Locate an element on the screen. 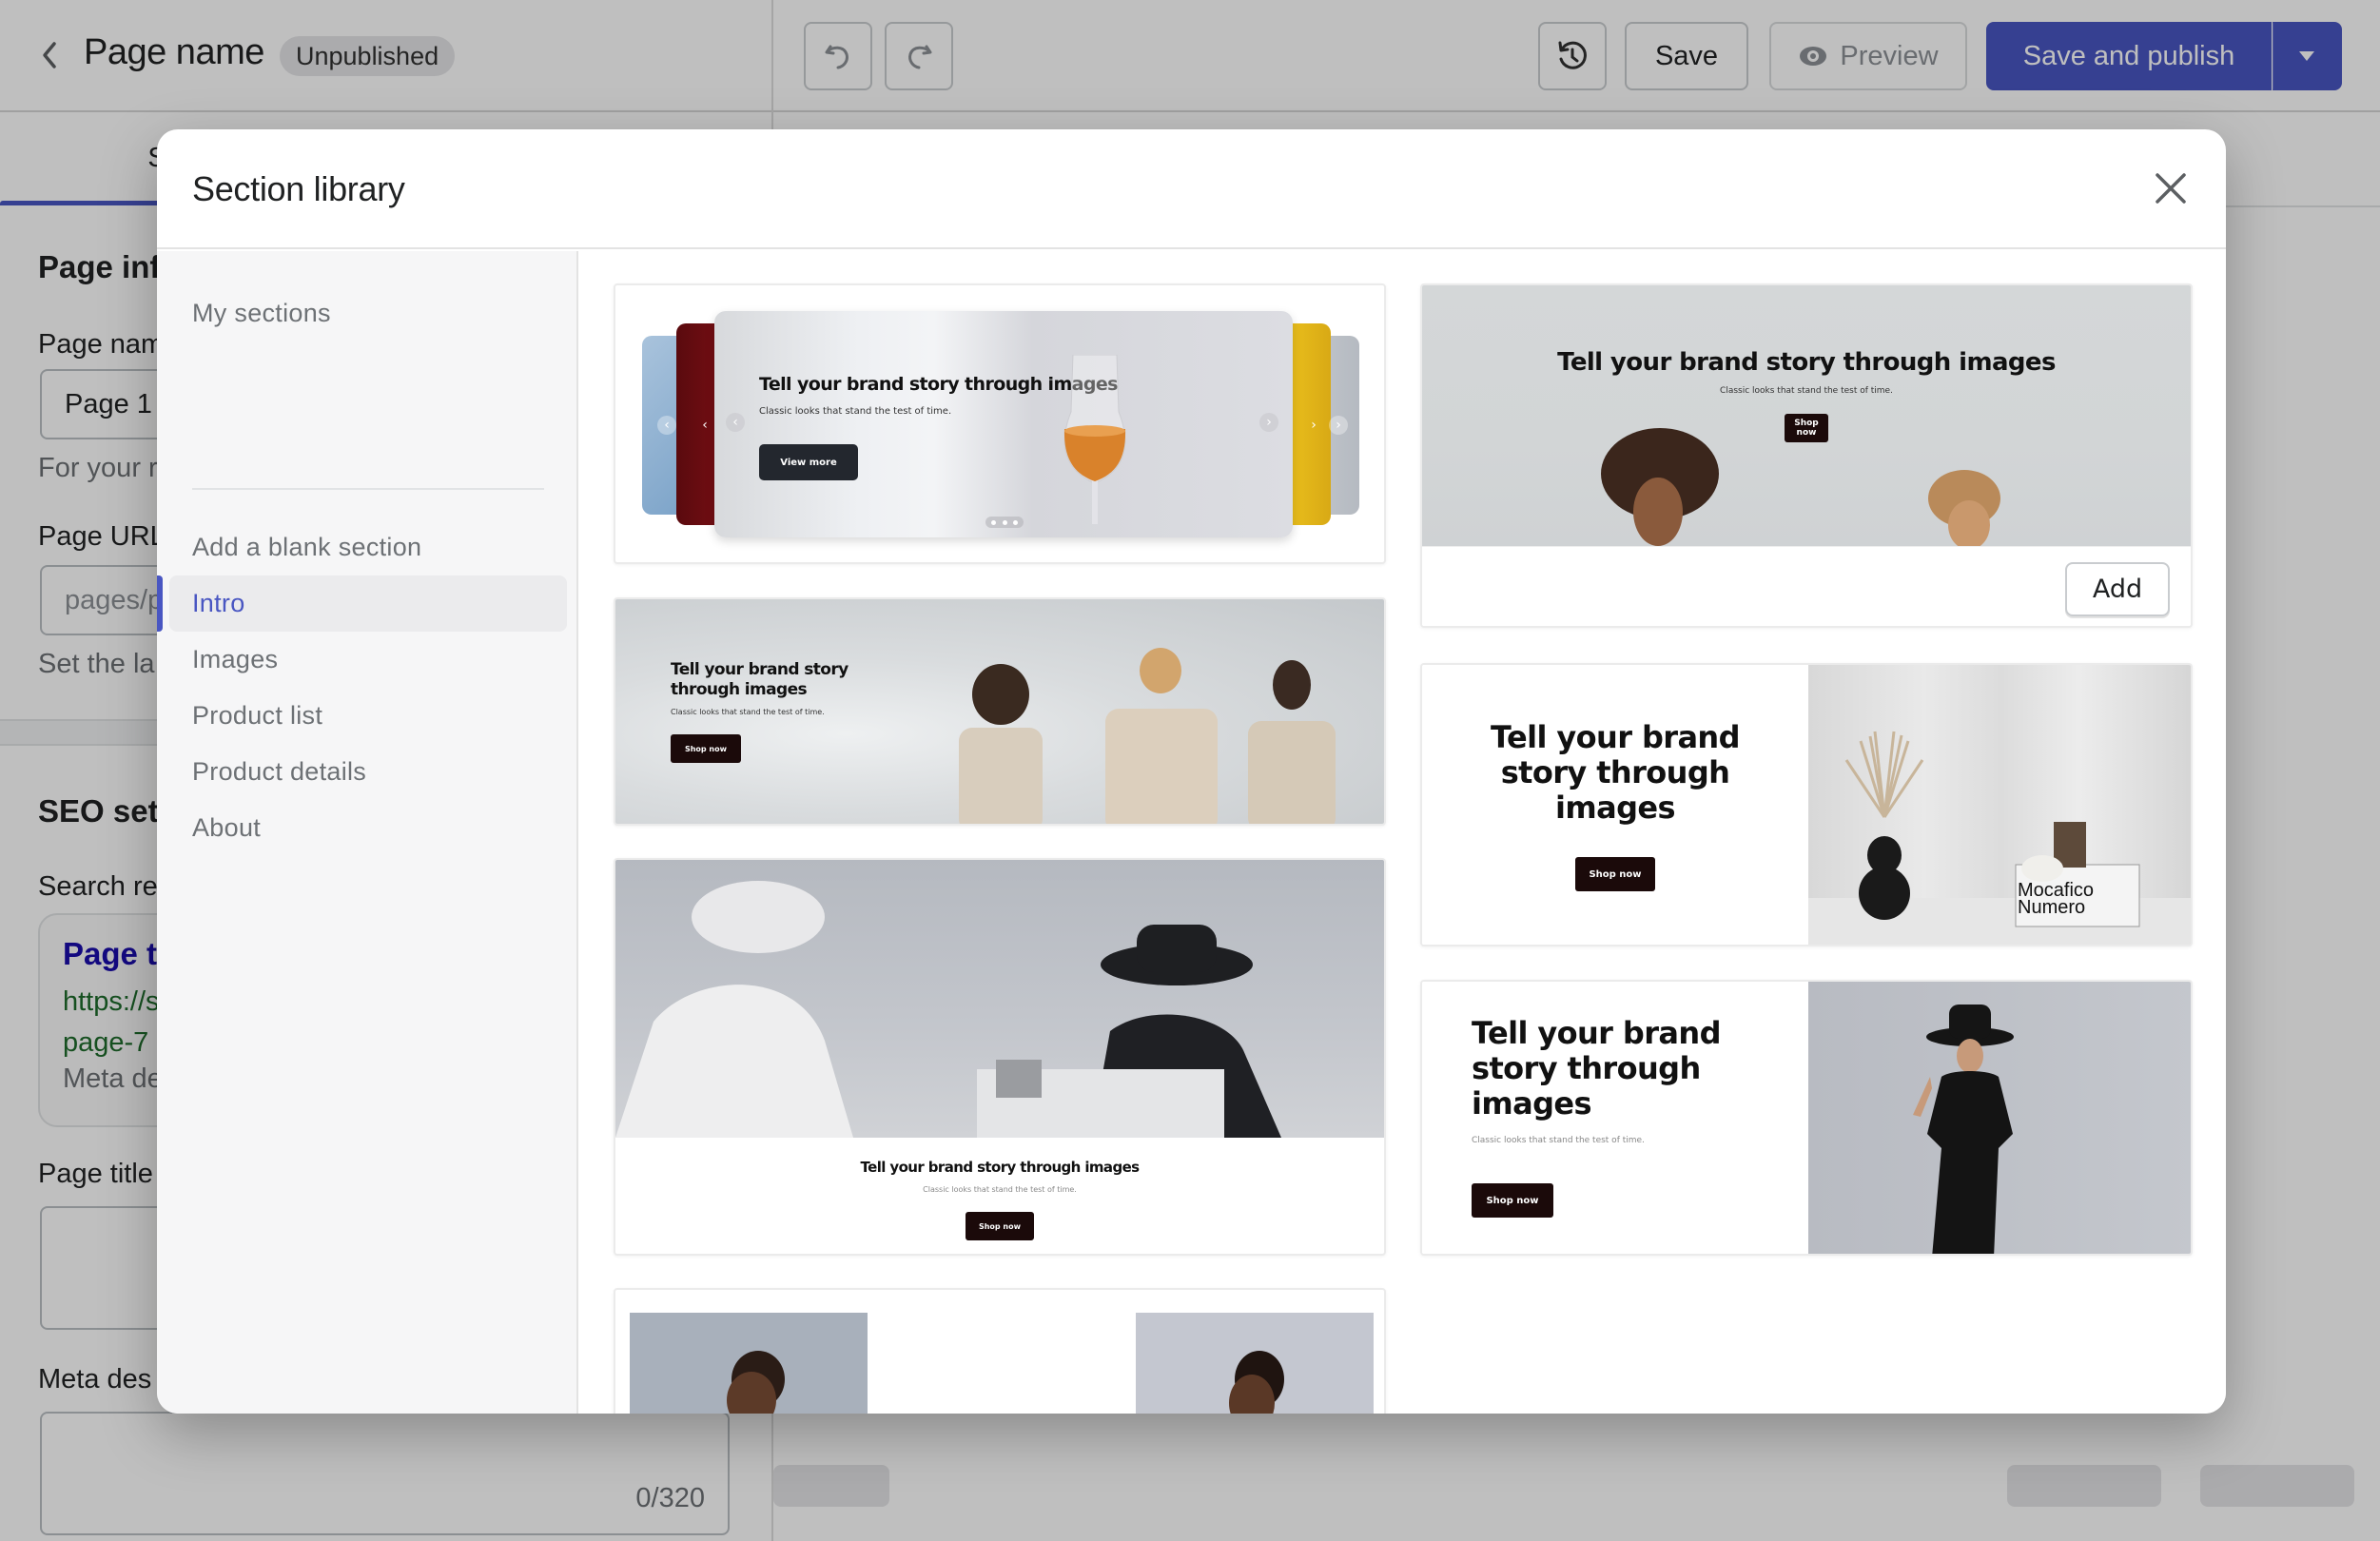 This screenshot has width=2380, height=1541. close-button is located at coordinates (2171, 188).